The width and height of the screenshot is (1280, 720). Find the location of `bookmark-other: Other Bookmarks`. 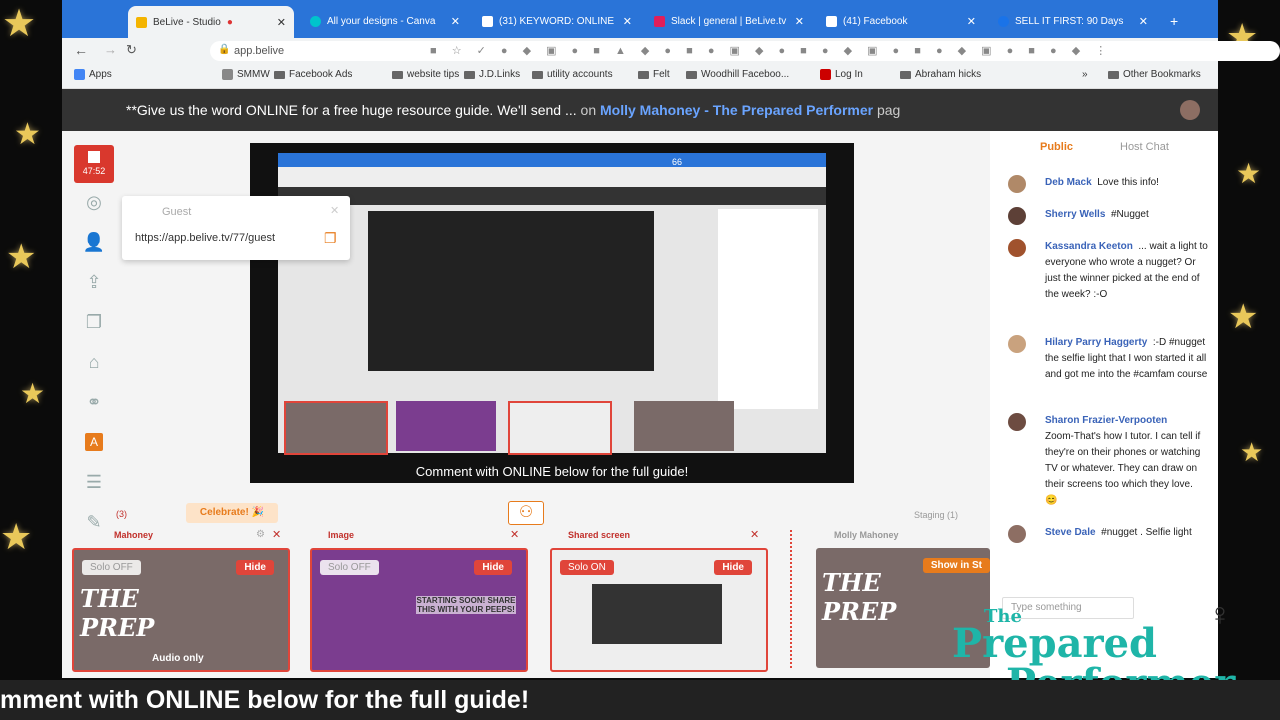

bookmark-other: Other Bookmarks is located at coordinates (1154, 74).